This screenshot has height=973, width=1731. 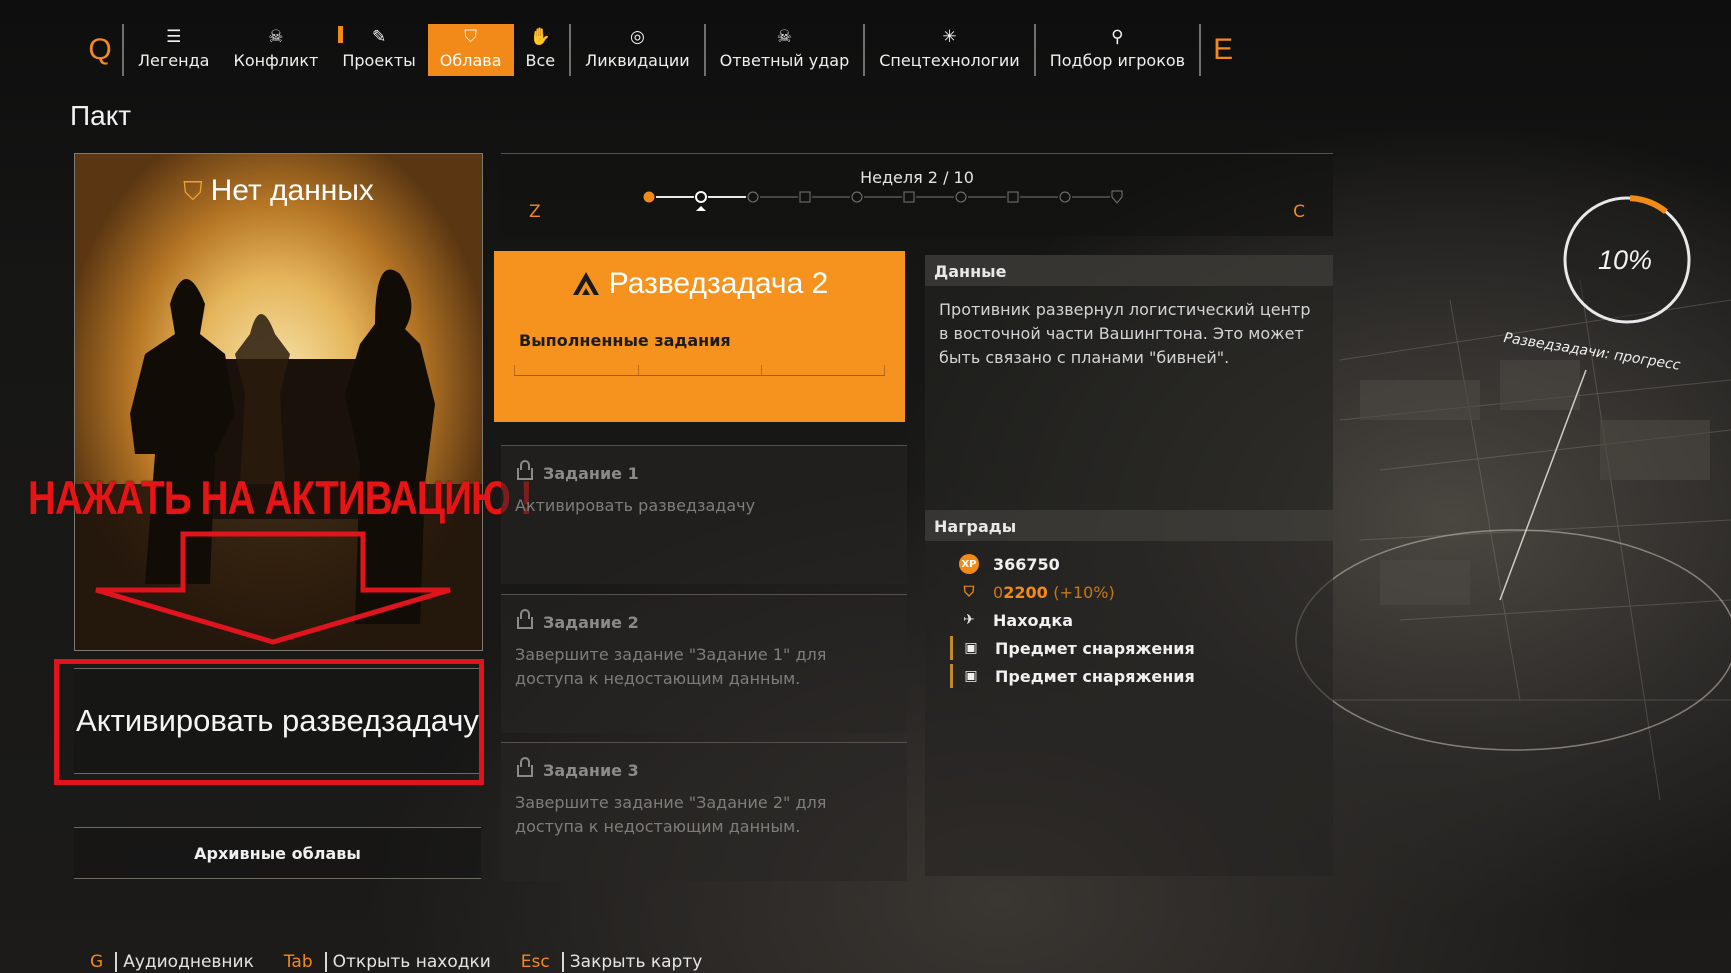 I want to click on tab-specialization: ✳ Спецтехнологии, so click(x=949, y=50).